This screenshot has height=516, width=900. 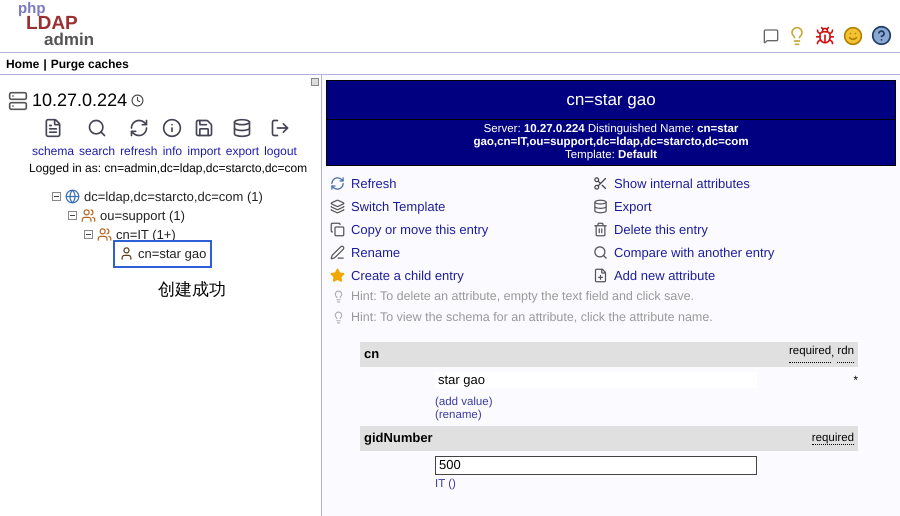 What do you see at coordinates (682, 184) in the screenshot?
I see `action-link: Show internal attributes` at bounding box center [682, 184].